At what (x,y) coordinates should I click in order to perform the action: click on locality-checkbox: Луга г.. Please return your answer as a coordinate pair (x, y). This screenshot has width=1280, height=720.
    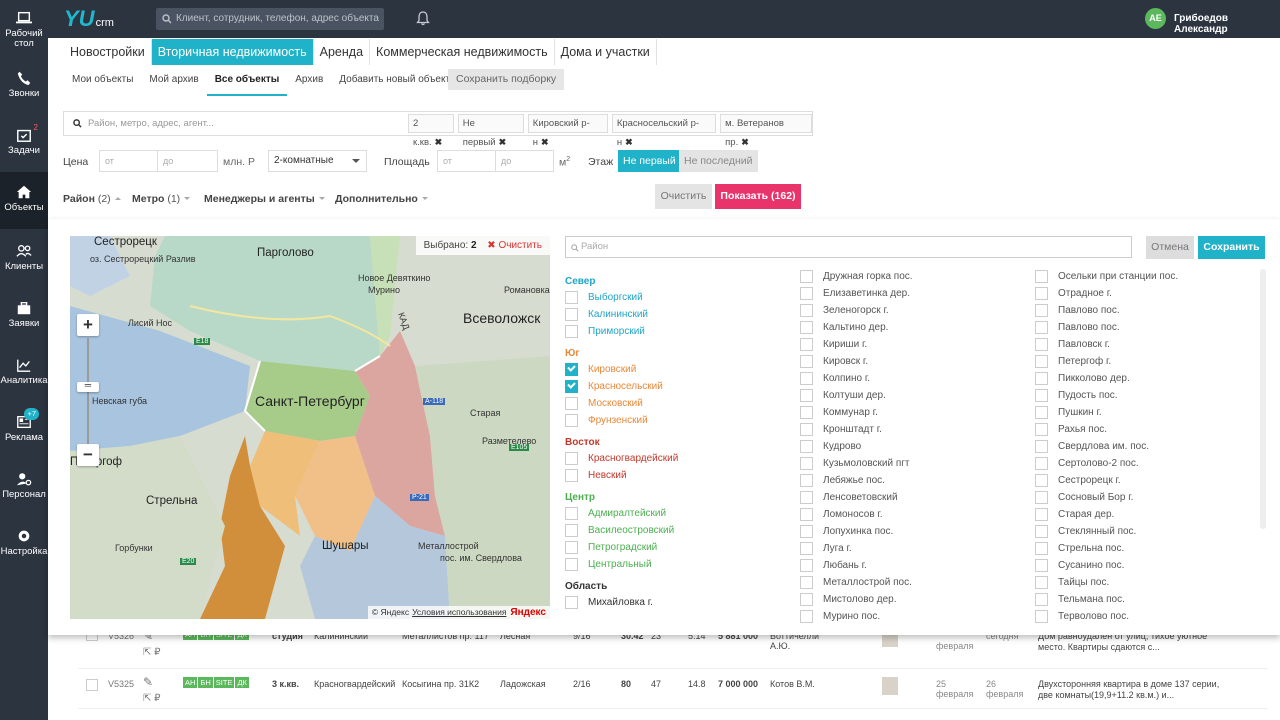
    Looking at the image, I should click on (856, 549).